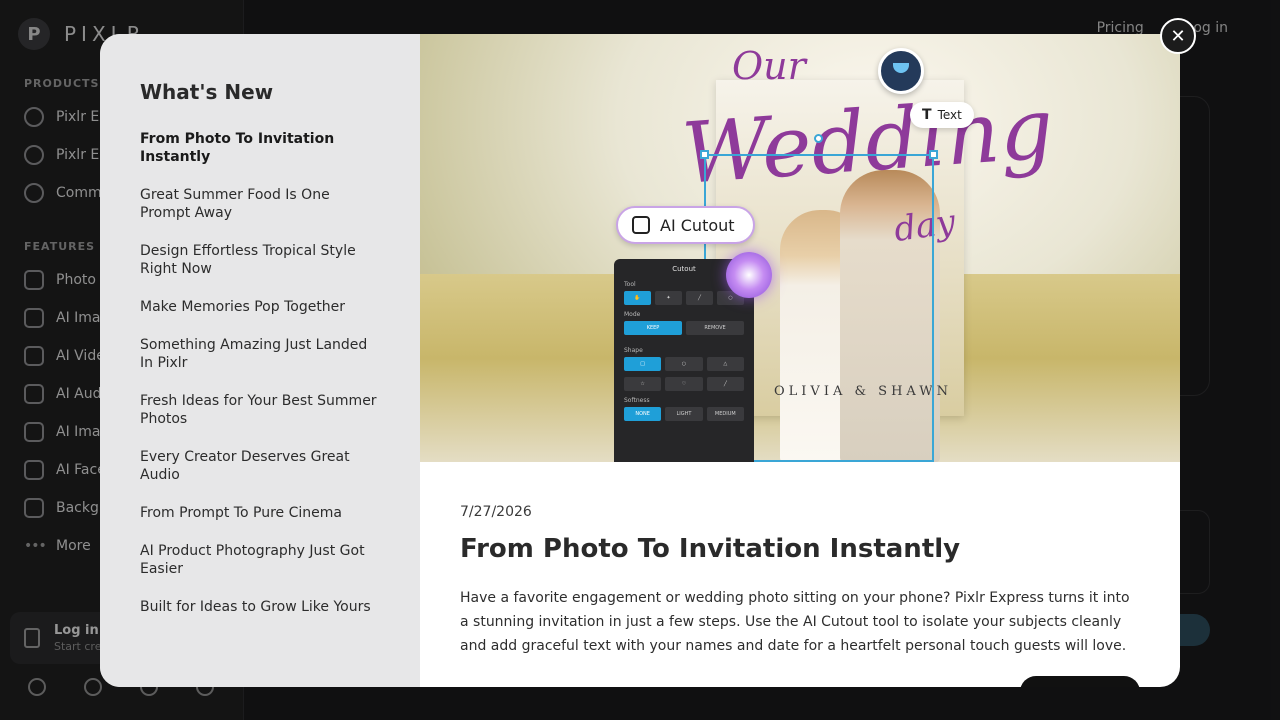 This screenshot has height=720, width=1280. Describe the element at coordinates (769, 66) in the screenshot. I see `script-our: Our` at that location.